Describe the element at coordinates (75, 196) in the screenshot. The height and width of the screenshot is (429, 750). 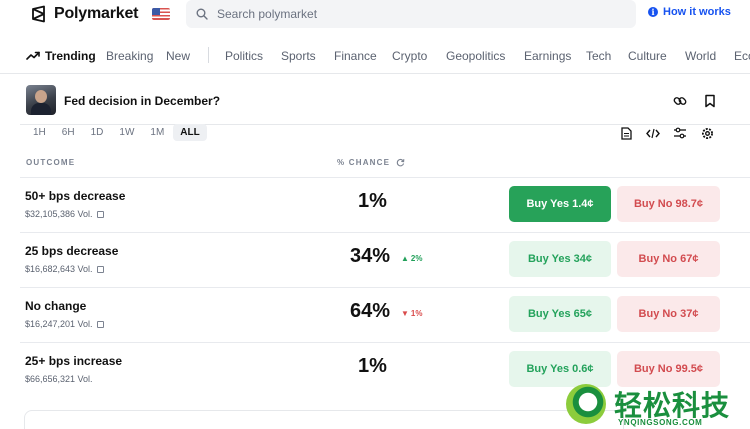
I see `outcome-name: 50+ bps decrease` at that location.